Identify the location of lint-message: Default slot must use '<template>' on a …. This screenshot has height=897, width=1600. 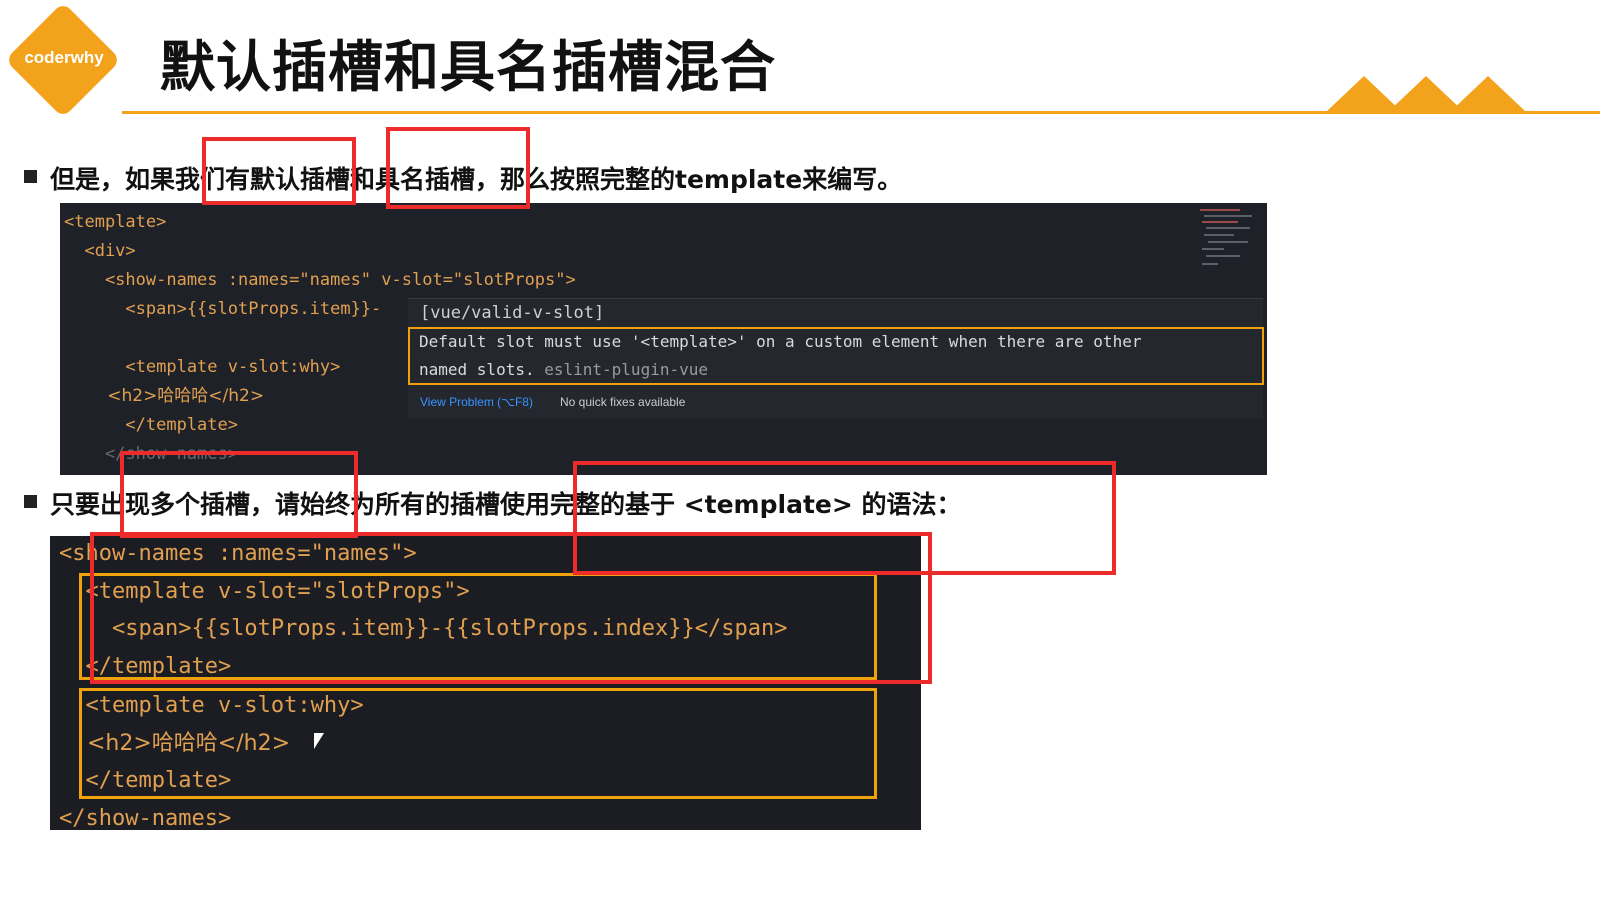
(780, 355).